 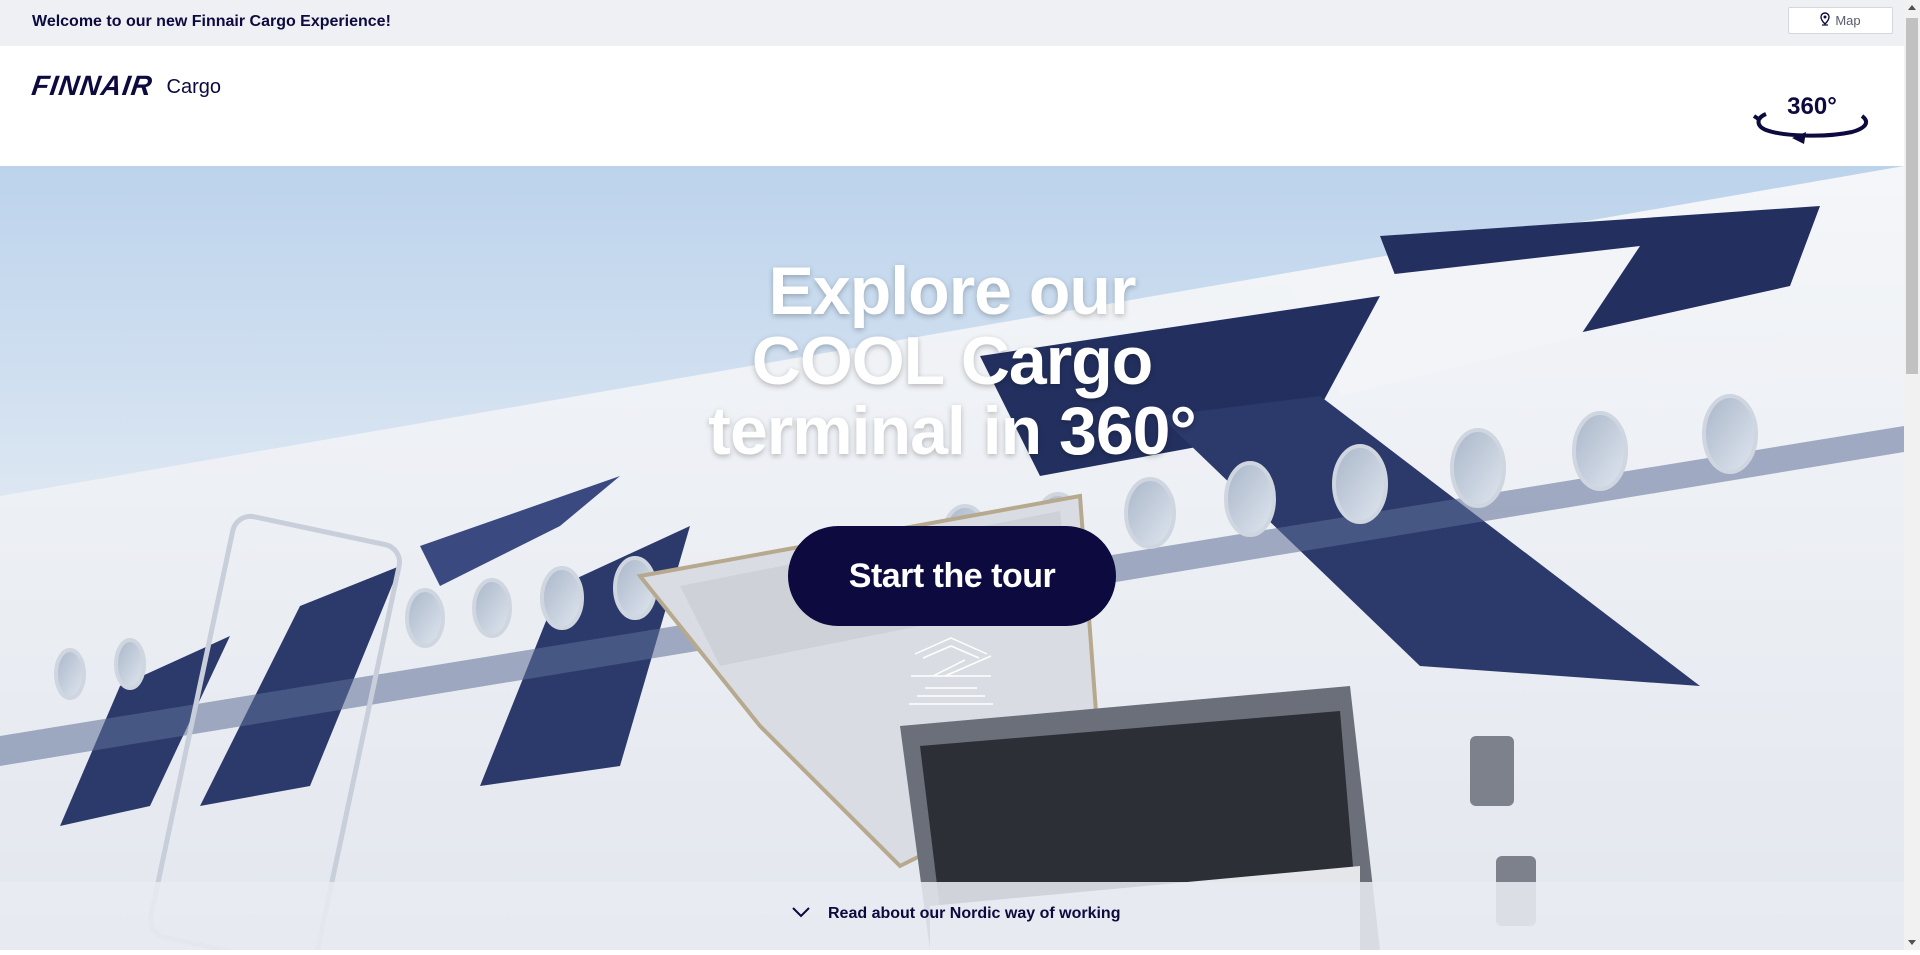 What do you see at coordinates (1812, 106) in the screenshot?
I see `badge-360-label: 360°` at bounding box center [1812, 106].